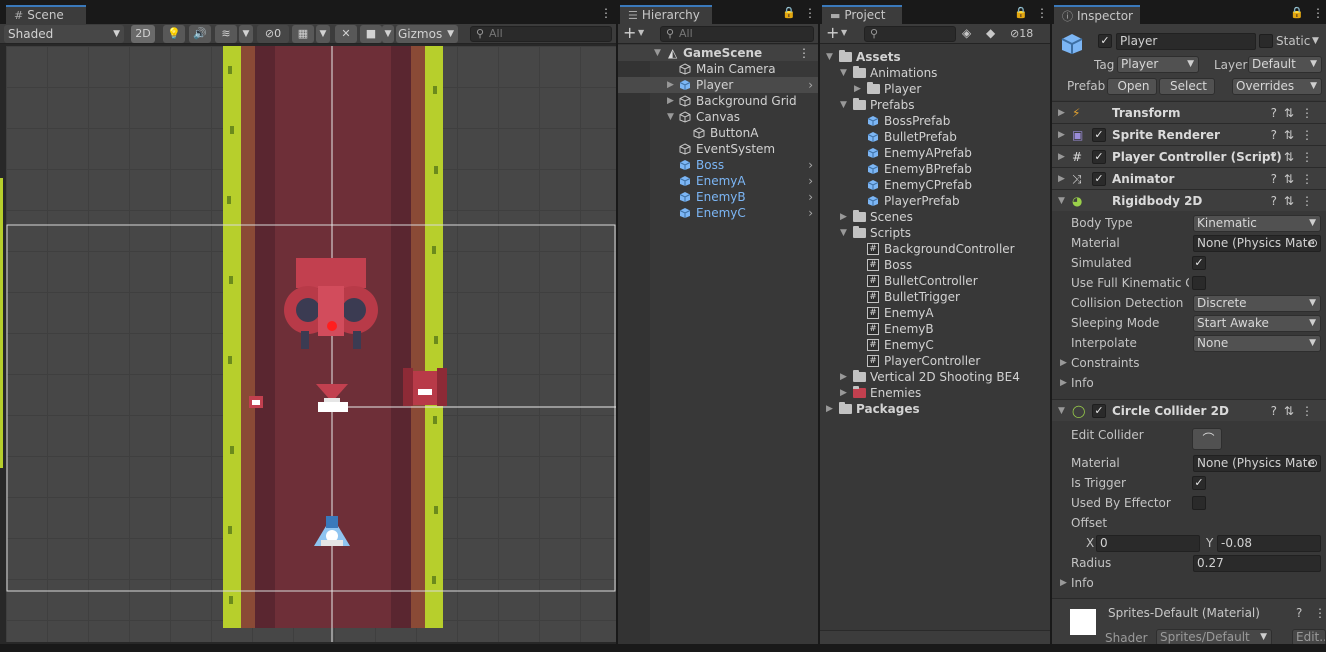 This screenshot has width=1326, height=652. Describe the element at coordinates (990, 33) in the screenshot. I see `search-by-label-icon: ◆` at that location.